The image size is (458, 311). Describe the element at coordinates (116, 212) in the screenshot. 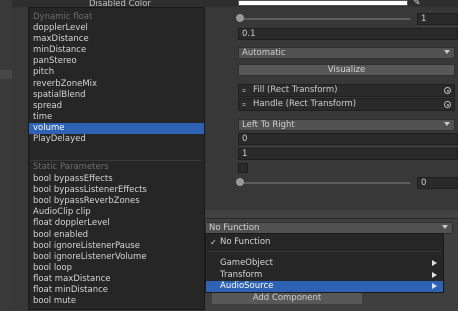

I see `menu-item-static-audioclip-clip: AudioClip clip` at that location.